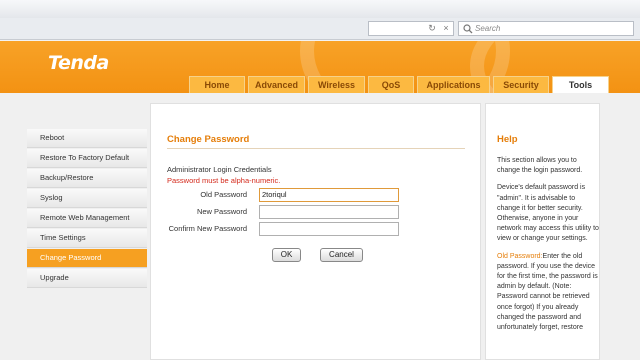  I want to click on sidebar-item-syslog: Syslog, so click(87, 198).